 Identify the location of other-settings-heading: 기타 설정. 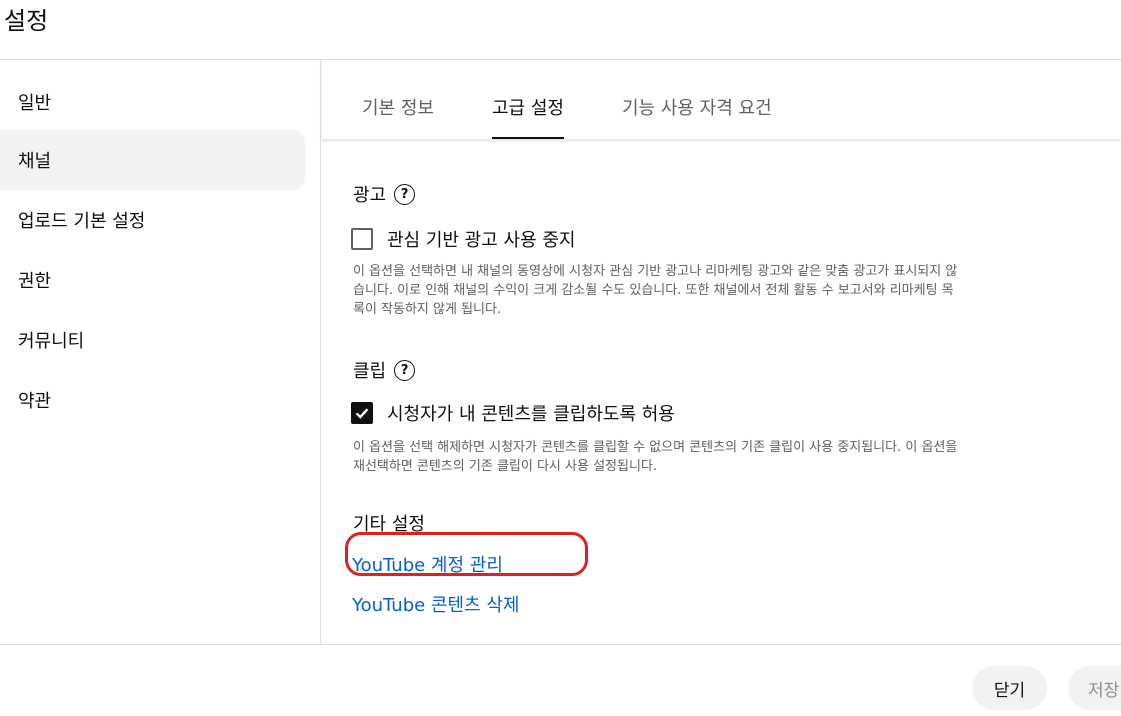
(389, 523).